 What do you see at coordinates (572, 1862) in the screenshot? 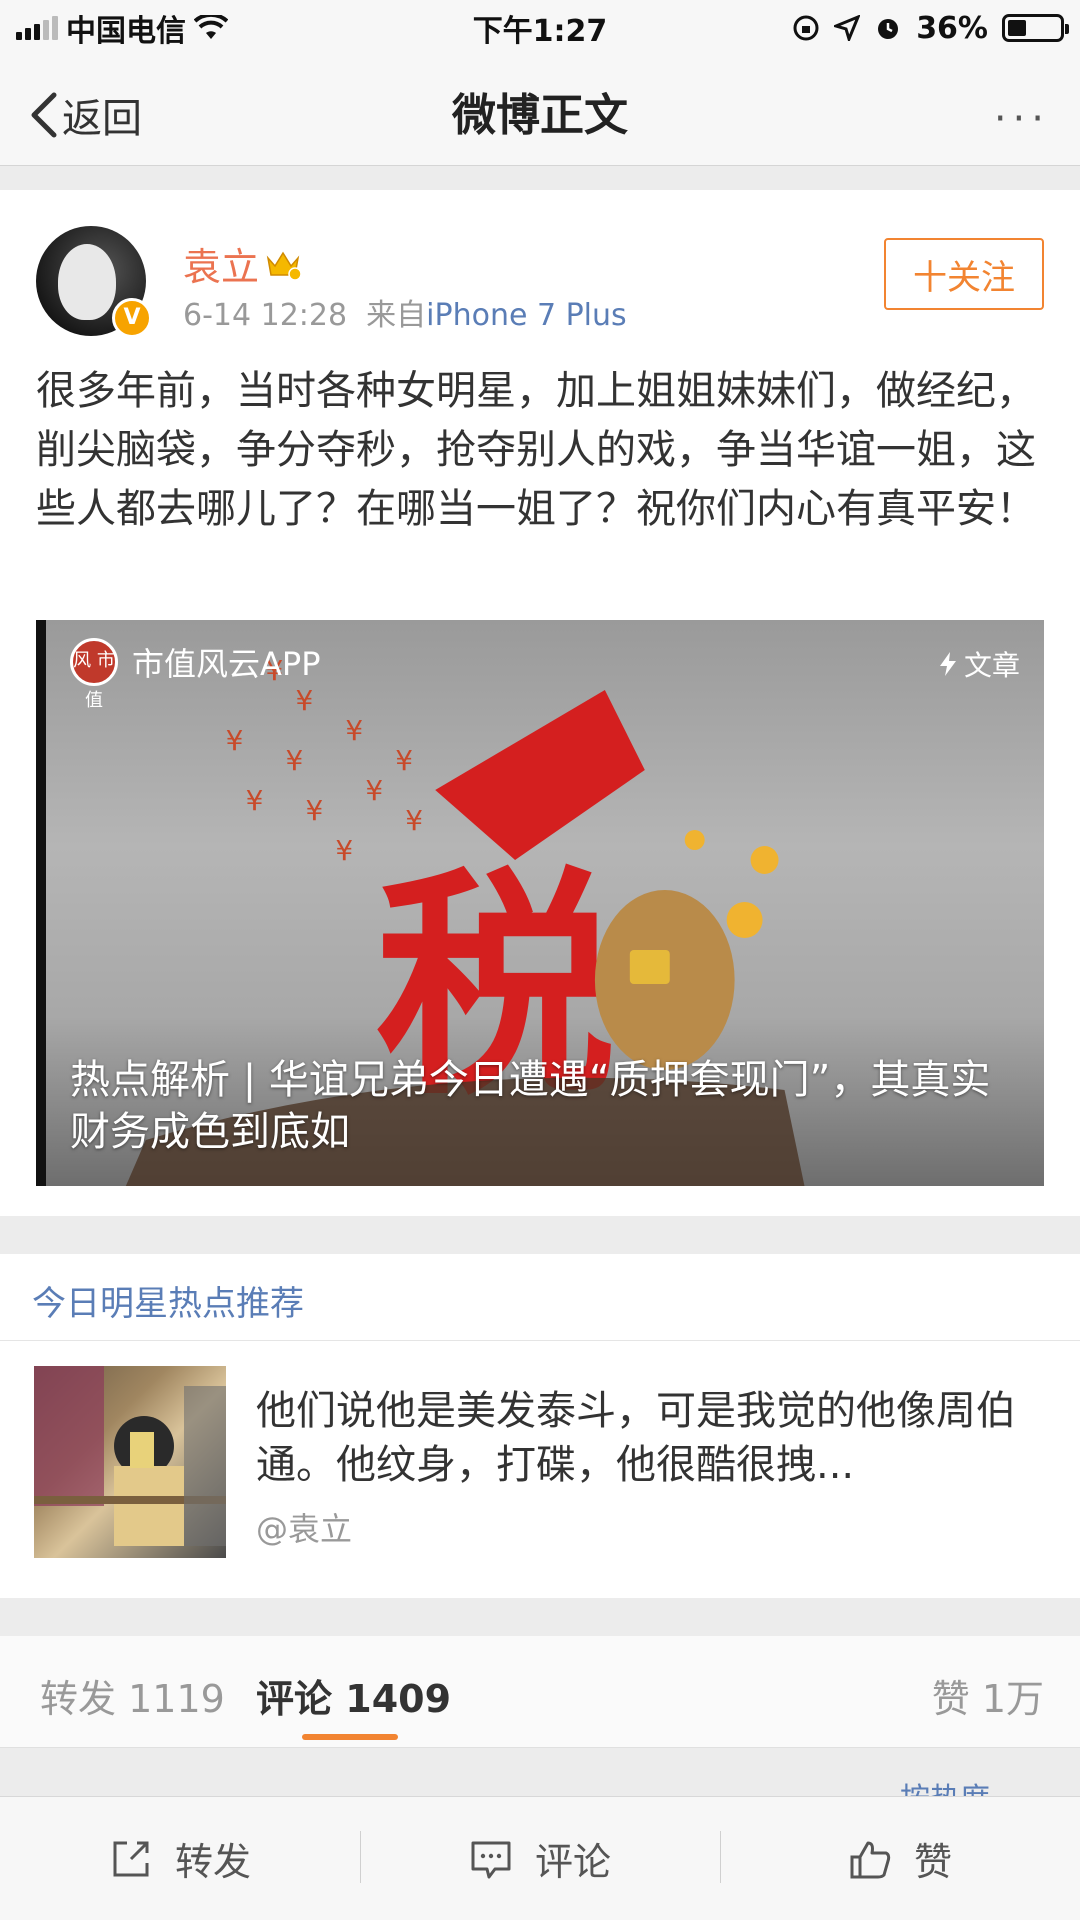
I see `comment-button-label: 评论` at bounding box center [572, 1862].